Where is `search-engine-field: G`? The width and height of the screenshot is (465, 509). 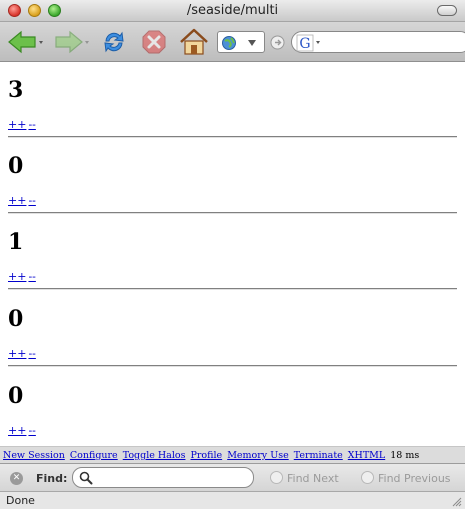 search-engine-field: G is located at coordinates (378, 42).